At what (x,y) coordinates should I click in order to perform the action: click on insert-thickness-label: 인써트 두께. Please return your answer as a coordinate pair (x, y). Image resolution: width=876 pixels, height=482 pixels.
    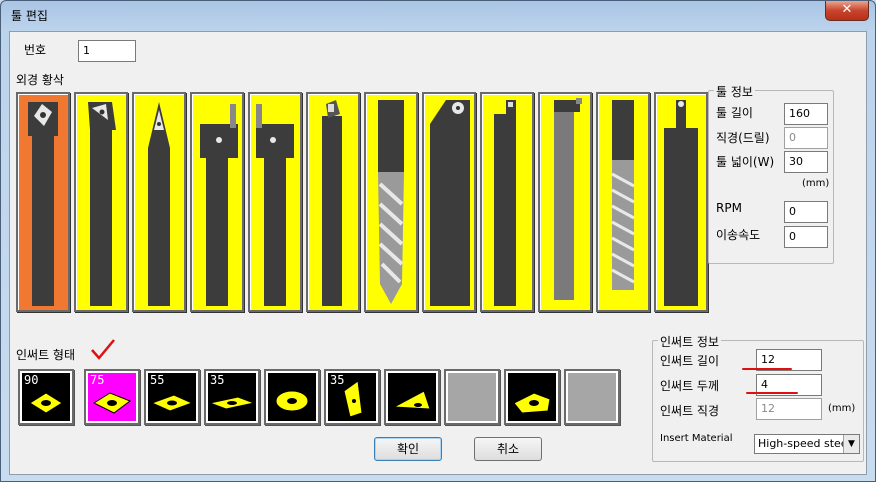
    Looking at the image, I should click on (690, 386).